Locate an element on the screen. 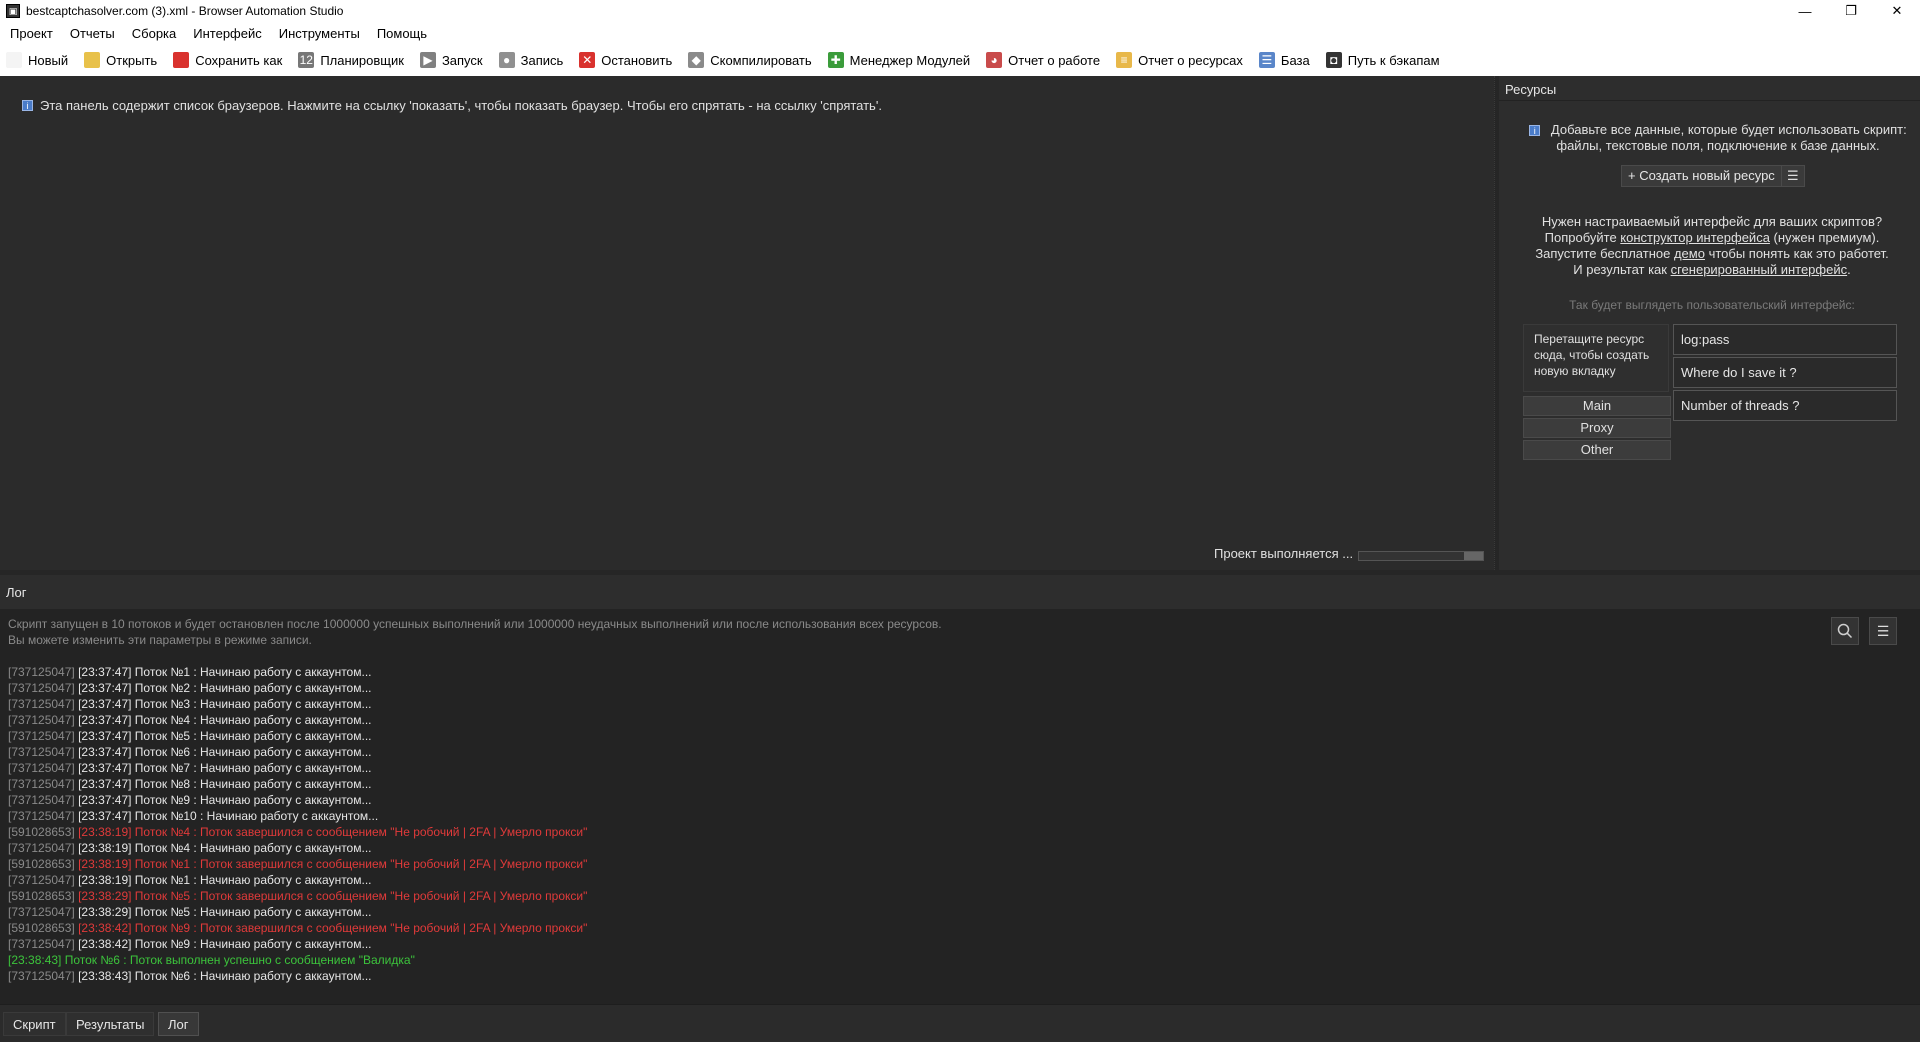 The image size is (1920, 1042). backup-icon: ◘ is located at coordinates (1333, 60).